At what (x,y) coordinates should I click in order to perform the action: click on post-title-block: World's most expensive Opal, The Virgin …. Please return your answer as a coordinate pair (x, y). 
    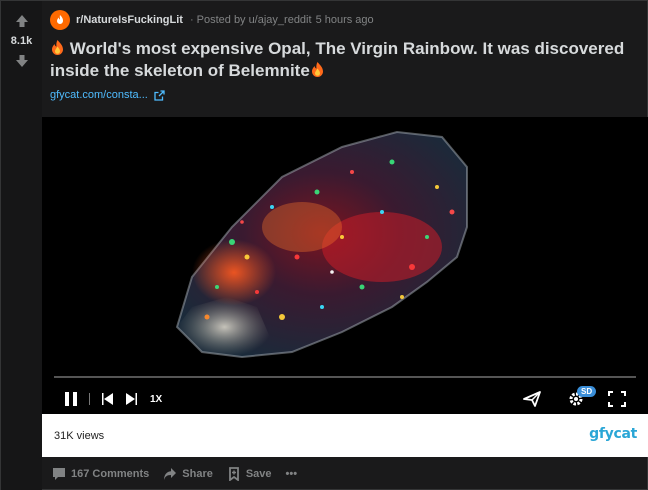
    Looking at the image, I should click on (348, 60).